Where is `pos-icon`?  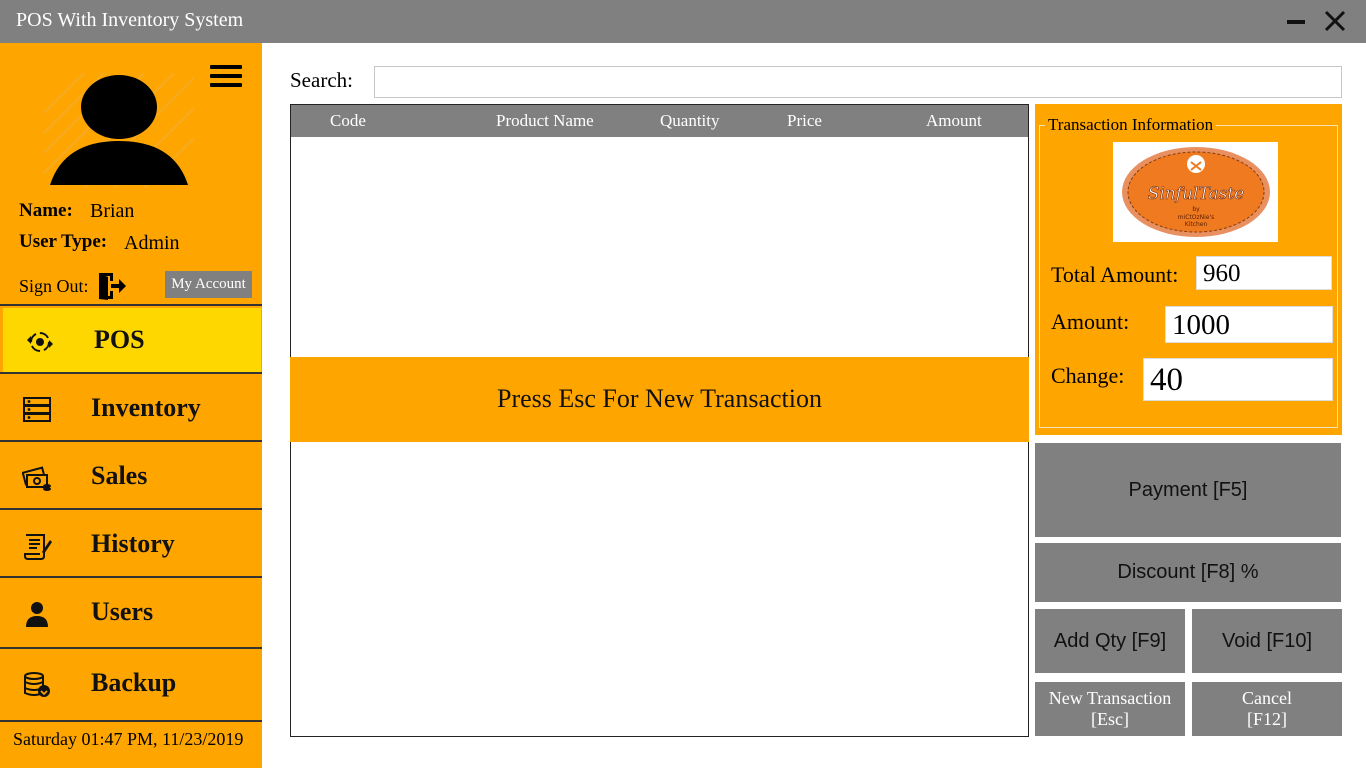 pos-icon is located at coordinates (40, 342).